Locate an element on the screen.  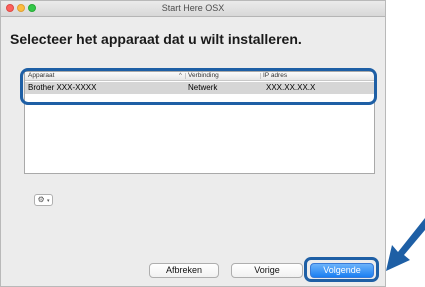
device-row-highlight is located at coordinates (198, 86).